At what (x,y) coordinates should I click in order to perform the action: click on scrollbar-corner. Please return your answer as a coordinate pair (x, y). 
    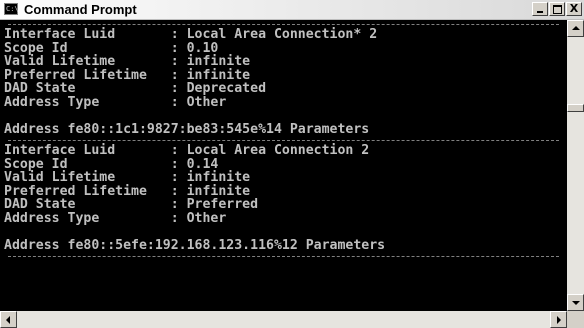
    Looking at the image, I should click on (575, 319).